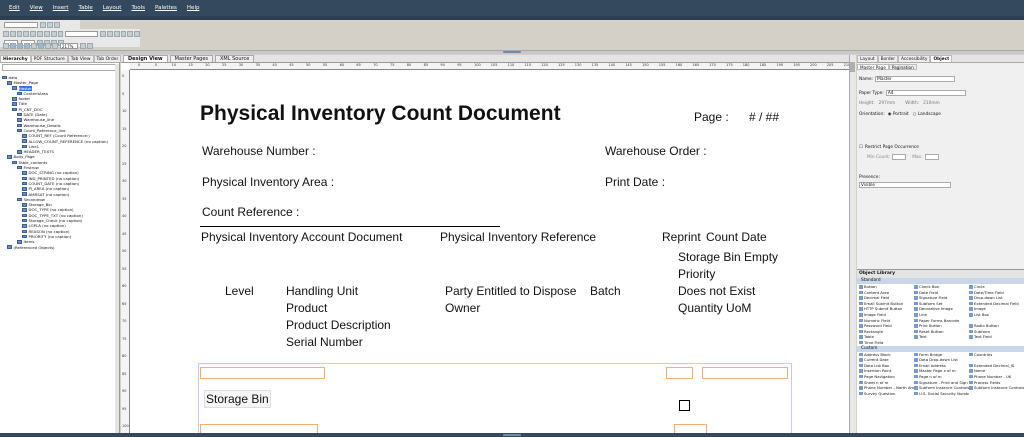 Image resolution: width=1024 pixels, height=437 pixels. I want to click on separator-line, so click(350, 226).